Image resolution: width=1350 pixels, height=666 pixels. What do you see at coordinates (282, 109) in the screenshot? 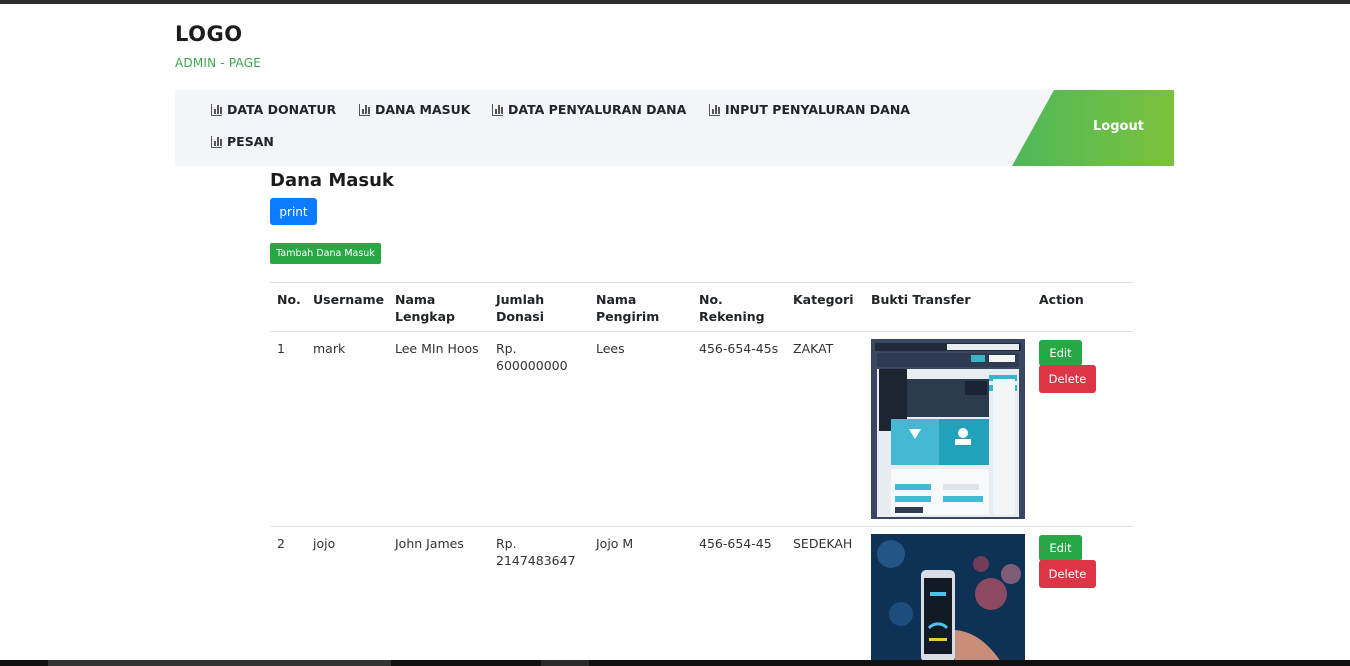
I see `nav-item-label: DATA DONATUR` at bounding box center [282, 109].